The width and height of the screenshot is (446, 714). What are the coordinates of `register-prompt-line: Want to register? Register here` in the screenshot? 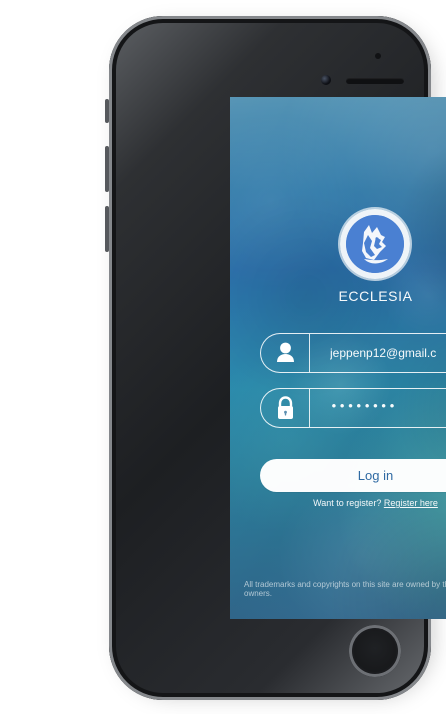 It's located at (353, 503).